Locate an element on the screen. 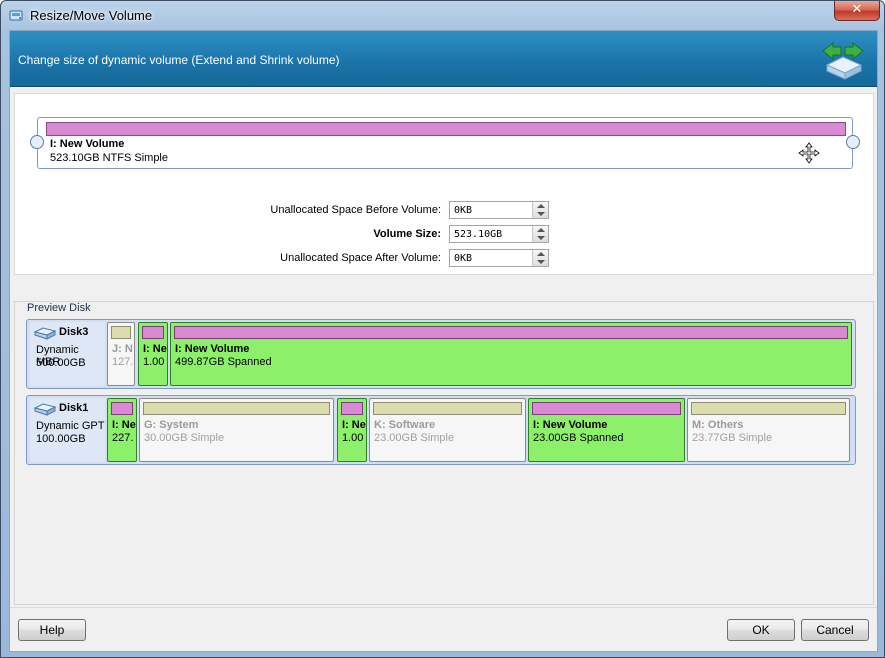  close-icon: ✕ is located at coordinates (857, 9).